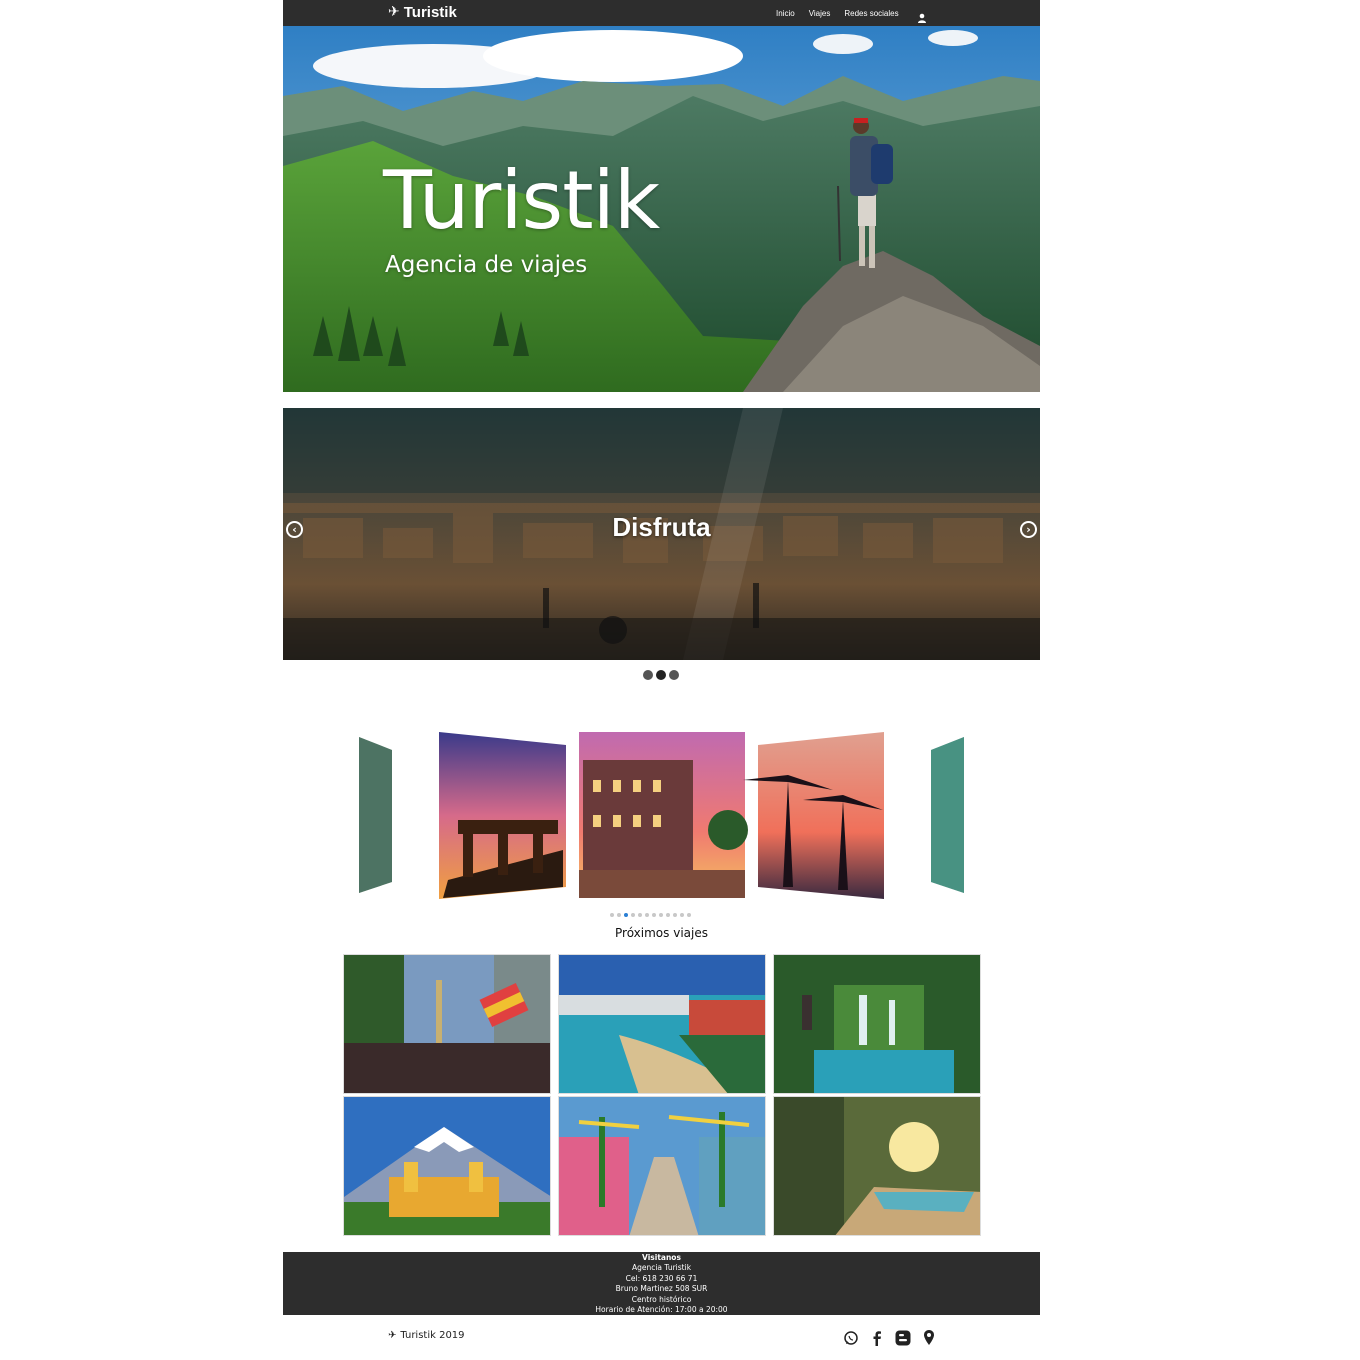 The height and width of the screenshot is (1360, 1360). I want to click on trips-gallery, so click(662, 1095).